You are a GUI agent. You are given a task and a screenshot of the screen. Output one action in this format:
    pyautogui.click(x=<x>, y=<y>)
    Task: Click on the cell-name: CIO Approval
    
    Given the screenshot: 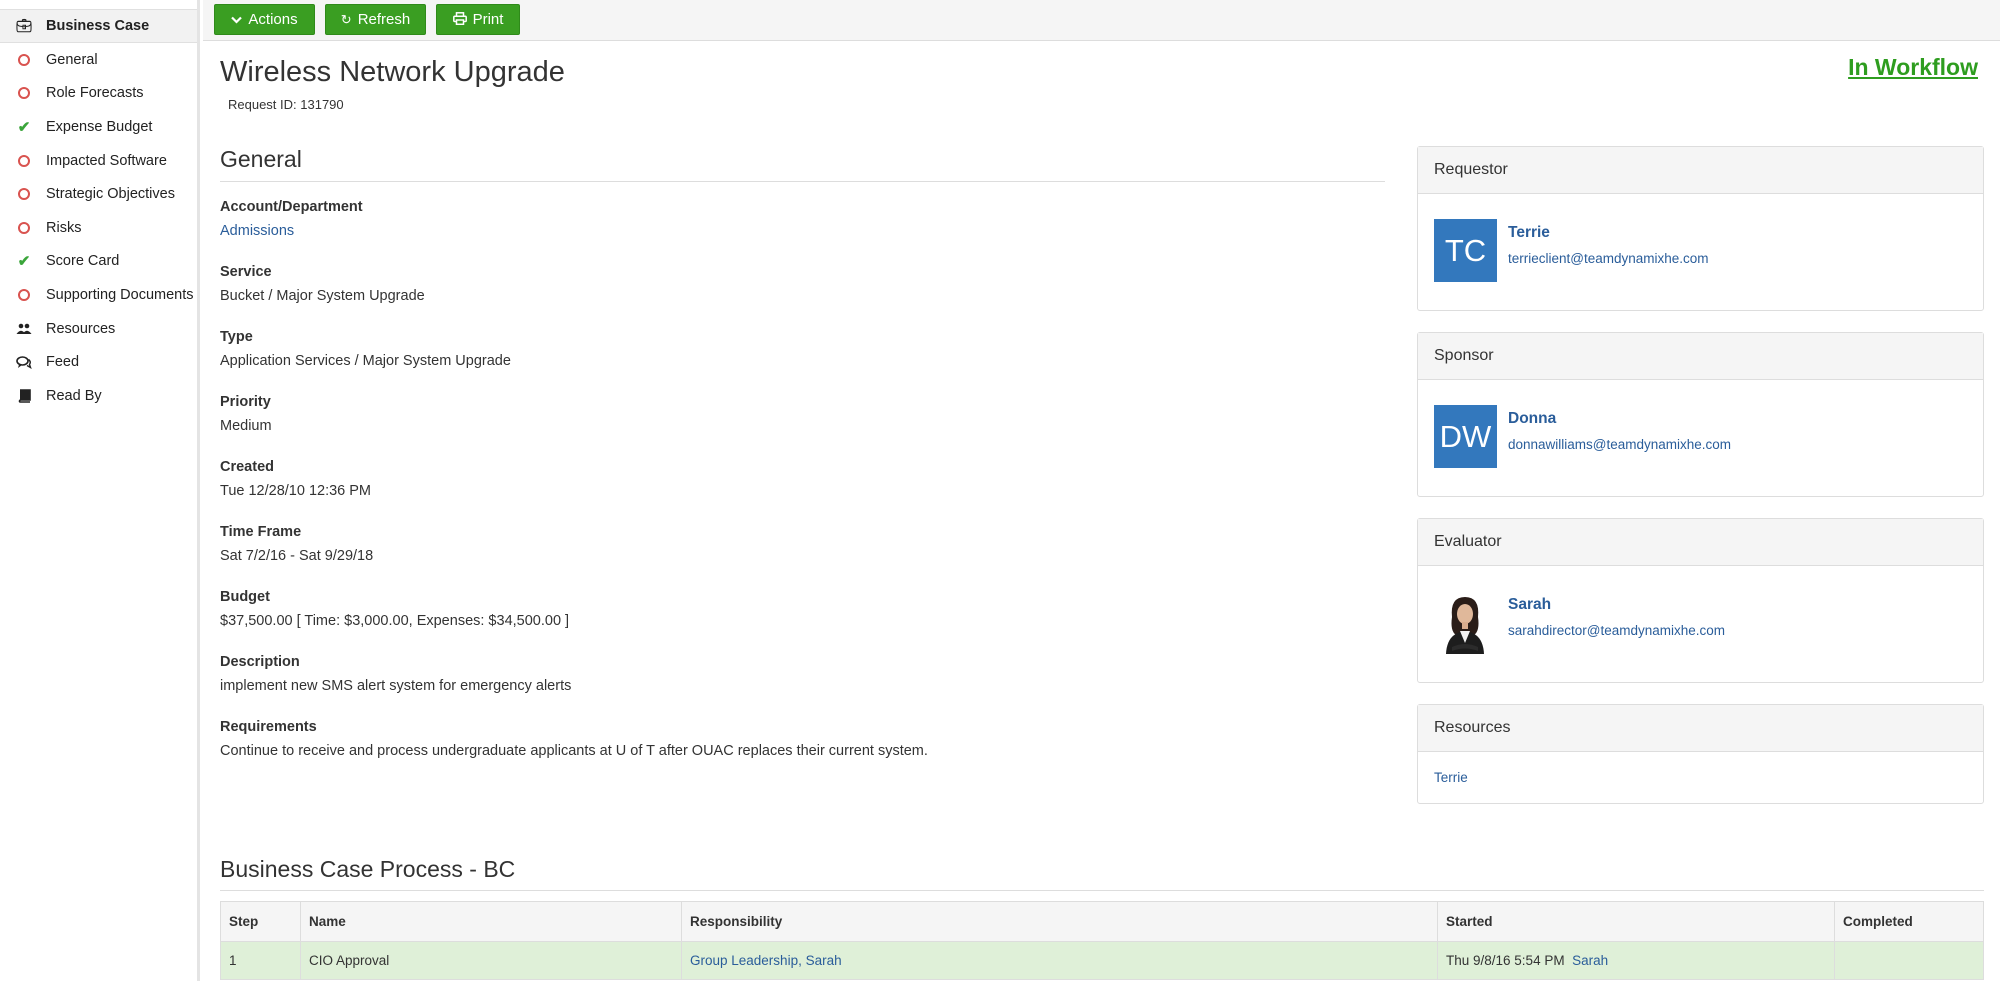 What is the action you would take?
    pyautogui.click(x=491, y=960)
    